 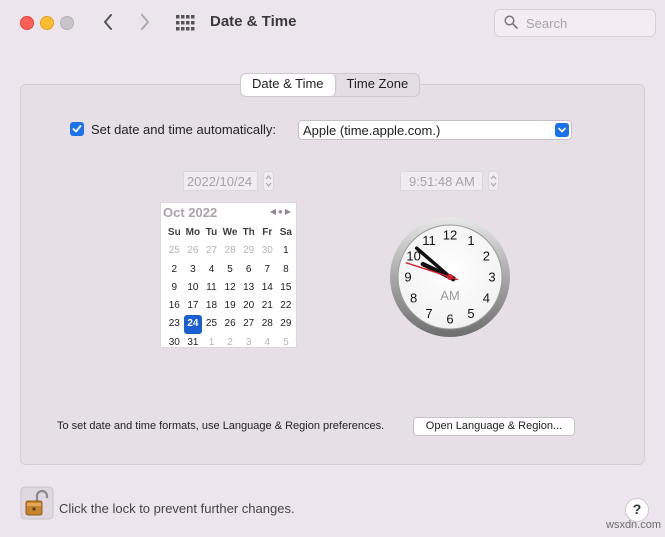 What do you see at coordinates (174, 288) in the screenshot?
I see `calendar-day: 9` at bounding box center [174, 288].